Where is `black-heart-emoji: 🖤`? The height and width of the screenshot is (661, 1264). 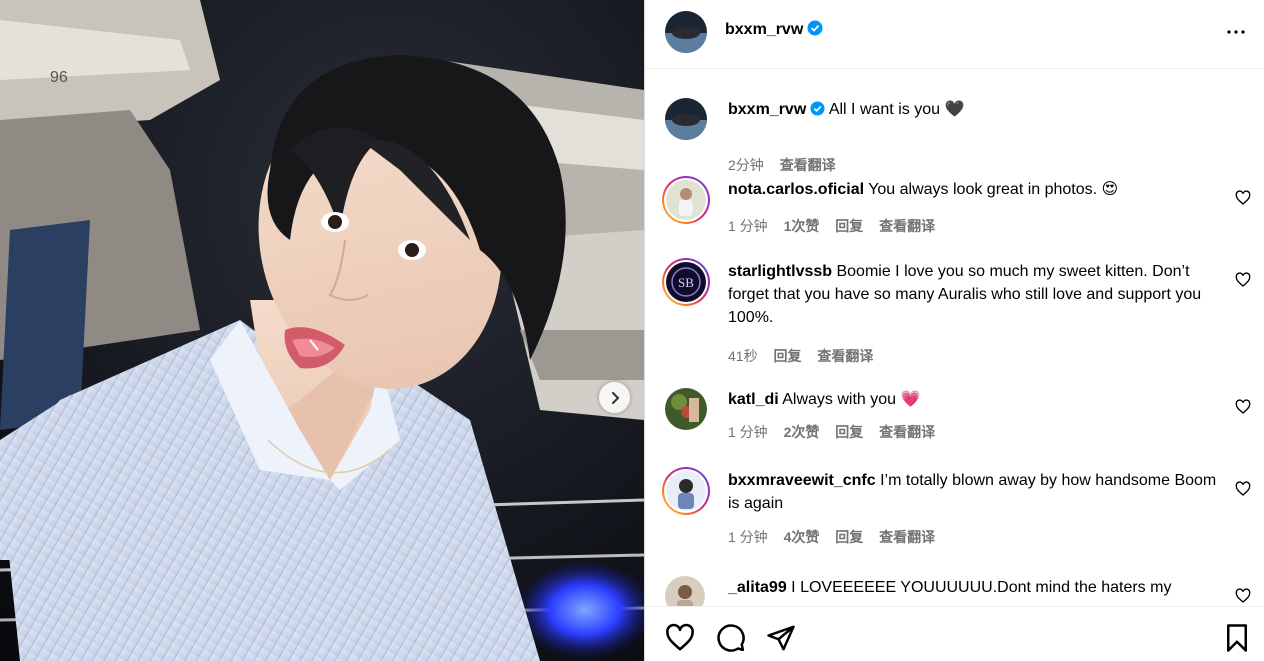
black-heart-emoji: 🖤 is located at coordinates (954, 109).